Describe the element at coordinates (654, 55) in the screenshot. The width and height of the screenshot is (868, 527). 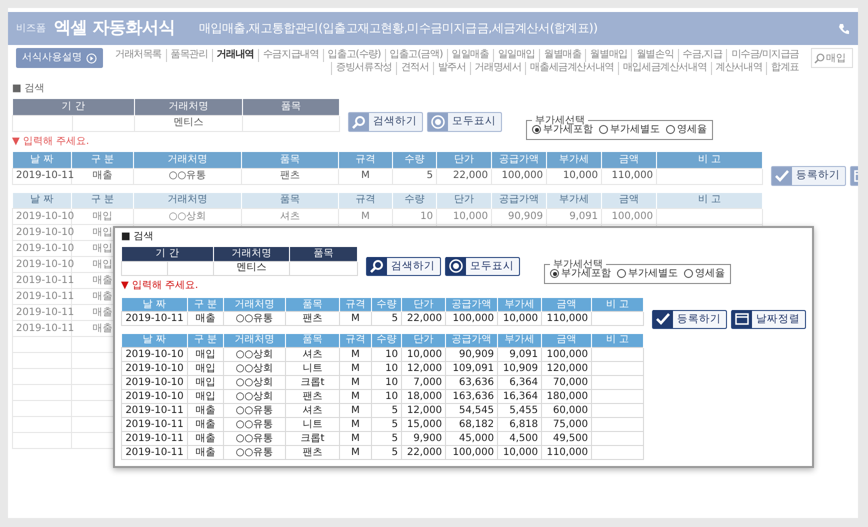
I see `nav-link: 월별손익` at that location.